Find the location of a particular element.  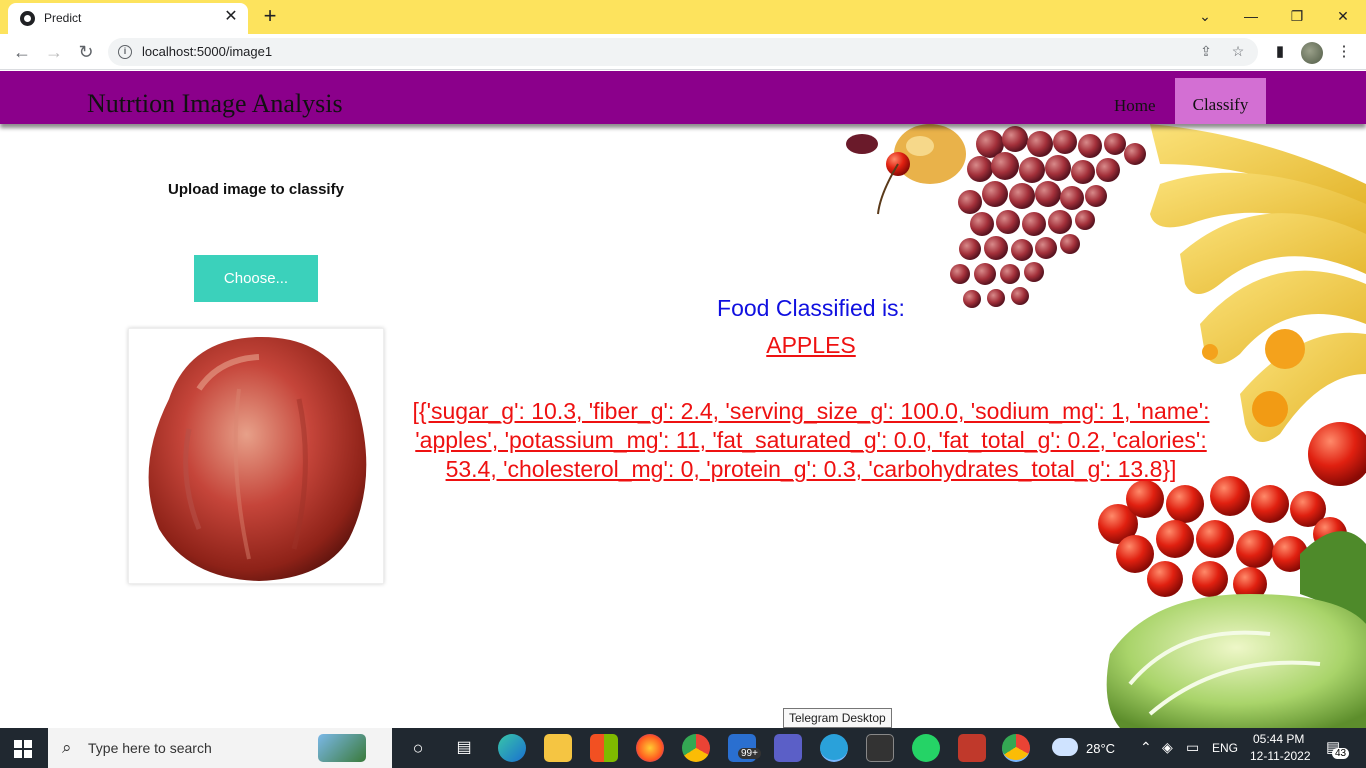

close-tab-icon: ✕ is located at coordinates (231, 17).